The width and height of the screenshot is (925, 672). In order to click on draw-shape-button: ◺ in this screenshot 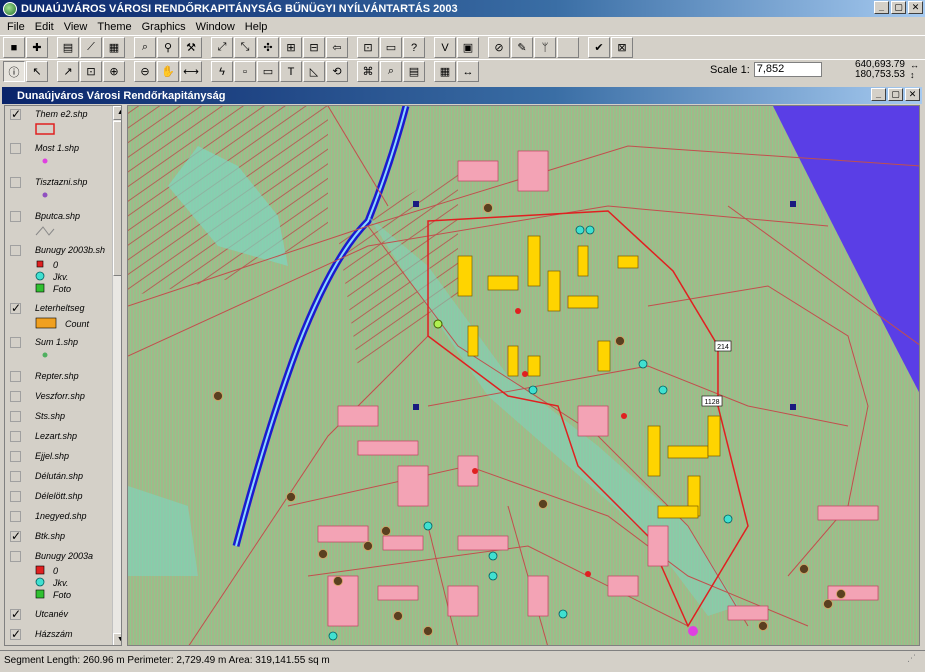, I will do `click(314, 71)`.